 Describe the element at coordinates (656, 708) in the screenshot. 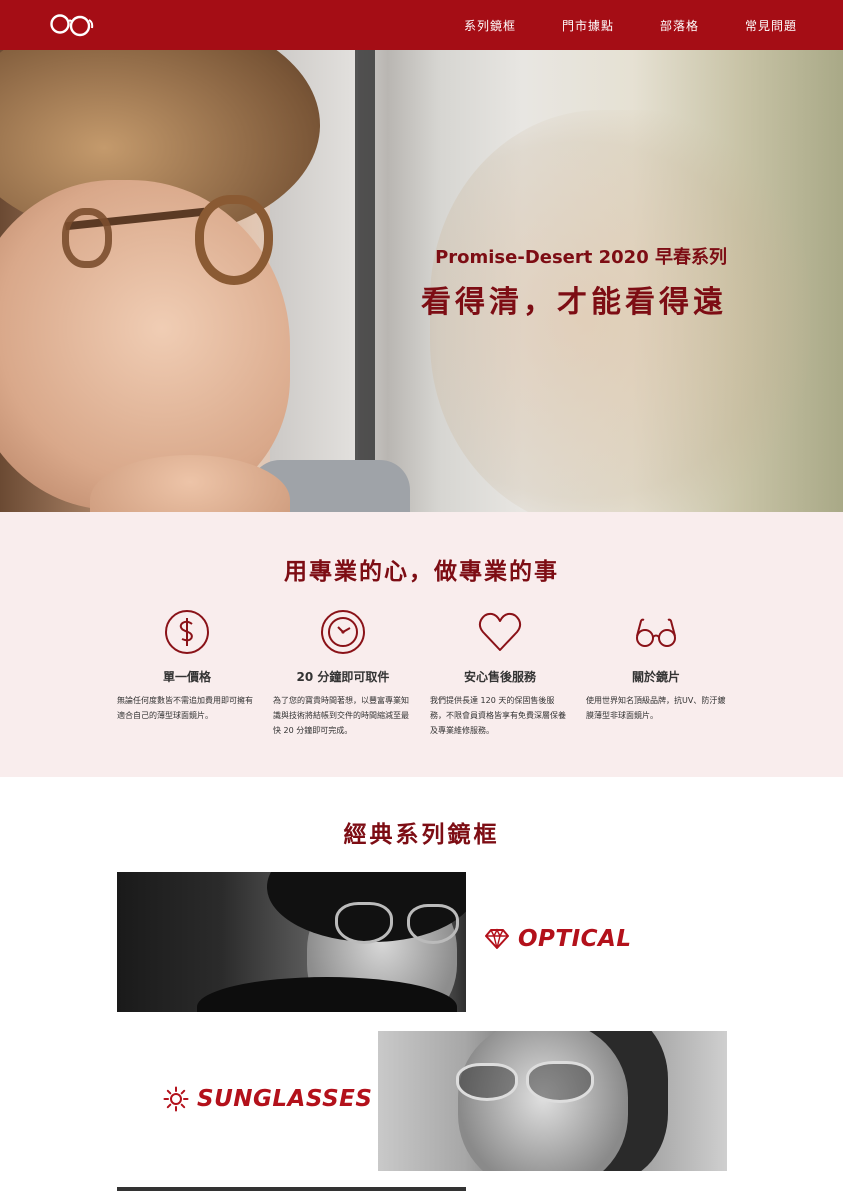

I see `feature-desc: 使用世界知名頂級品牌，抗UV、防汙鍍膜薄型非球面鏡片。` at that location.